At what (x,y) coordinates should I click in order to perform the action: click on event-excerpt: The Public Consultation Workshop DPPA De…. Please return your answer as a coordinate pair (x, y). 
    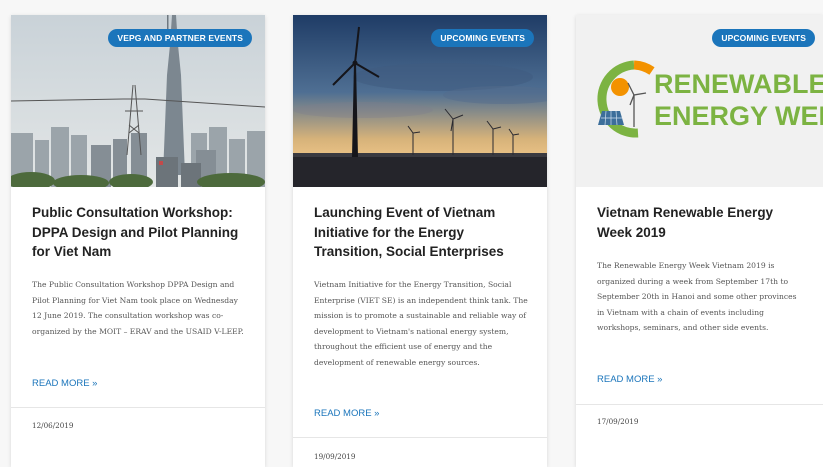
    Looking at the image, I should click on (138, 308).